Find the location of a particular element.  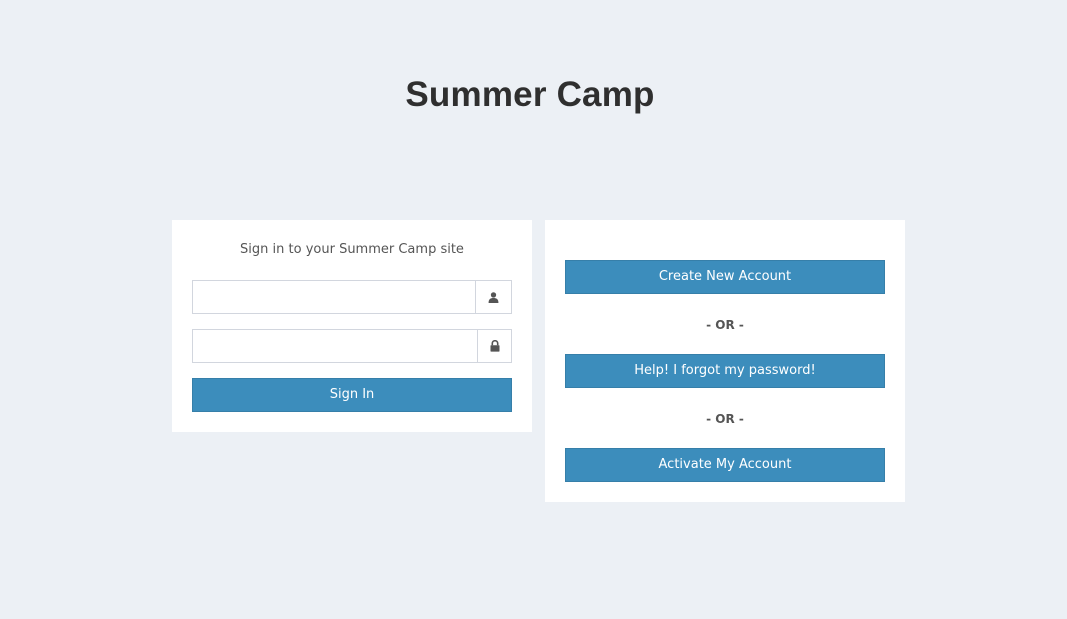

sign-in-button: Sign In is located at coordinates (352, 395).